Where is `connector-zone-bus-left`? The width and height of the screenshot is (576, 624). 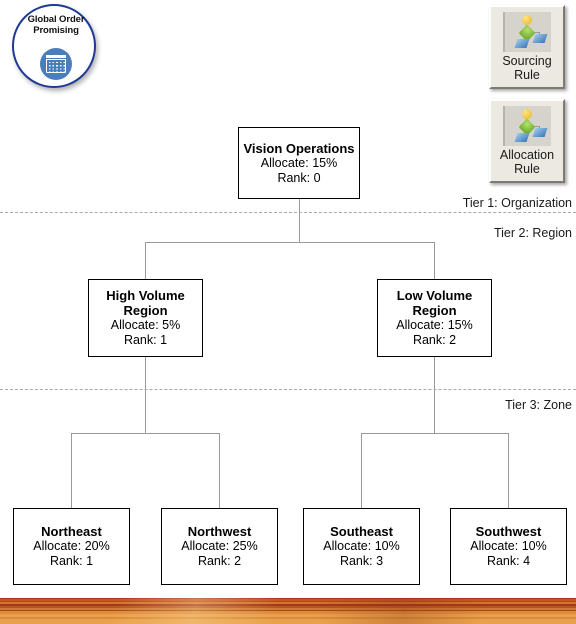
connector-zone-bus-left is located at coordinates (145, 433).